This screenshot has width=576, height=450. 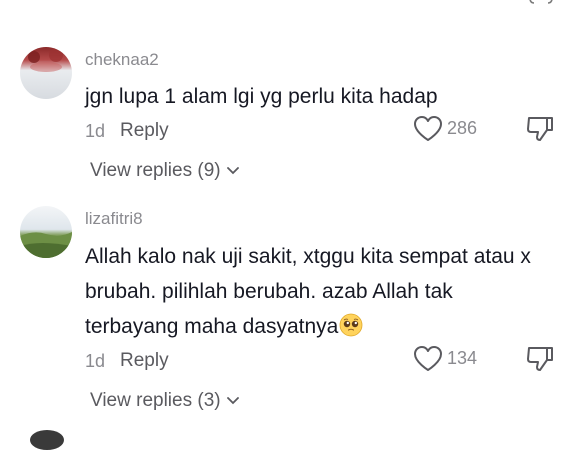 I want to click on comment-time: 1d, so click(x=95, y=361).